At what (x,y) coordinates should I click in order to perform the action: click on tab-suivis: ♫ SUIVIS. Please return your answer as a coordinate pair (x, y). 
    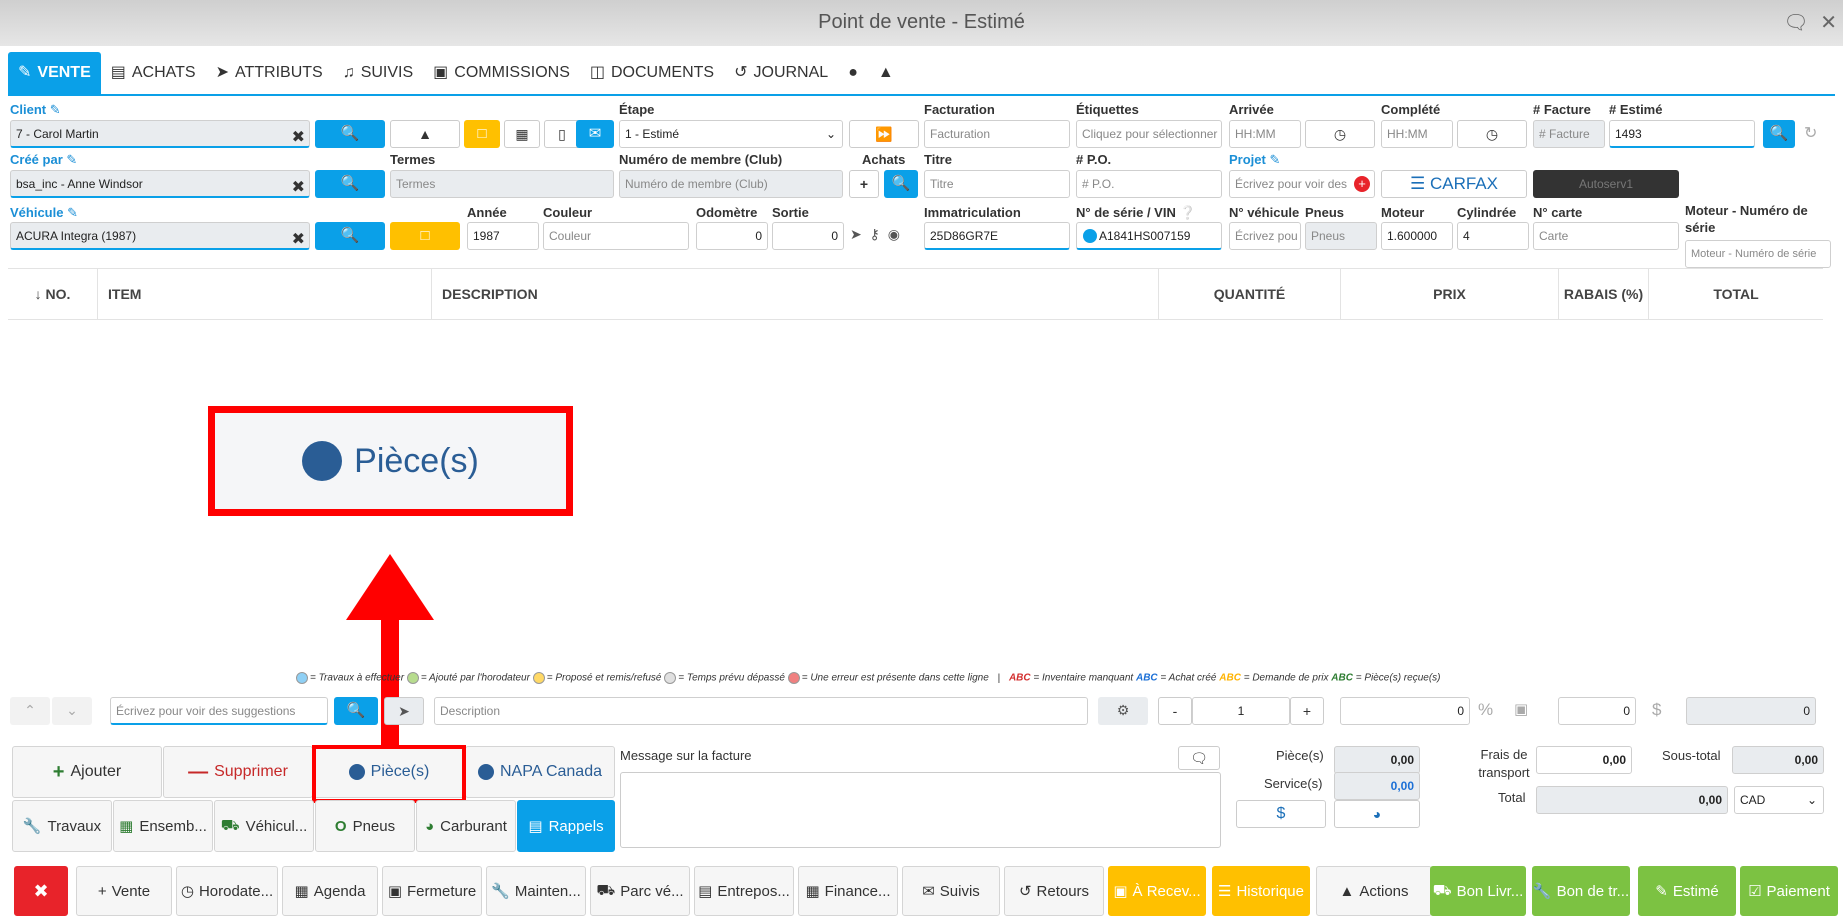
    Looking at the image, I should click on (378, 73).